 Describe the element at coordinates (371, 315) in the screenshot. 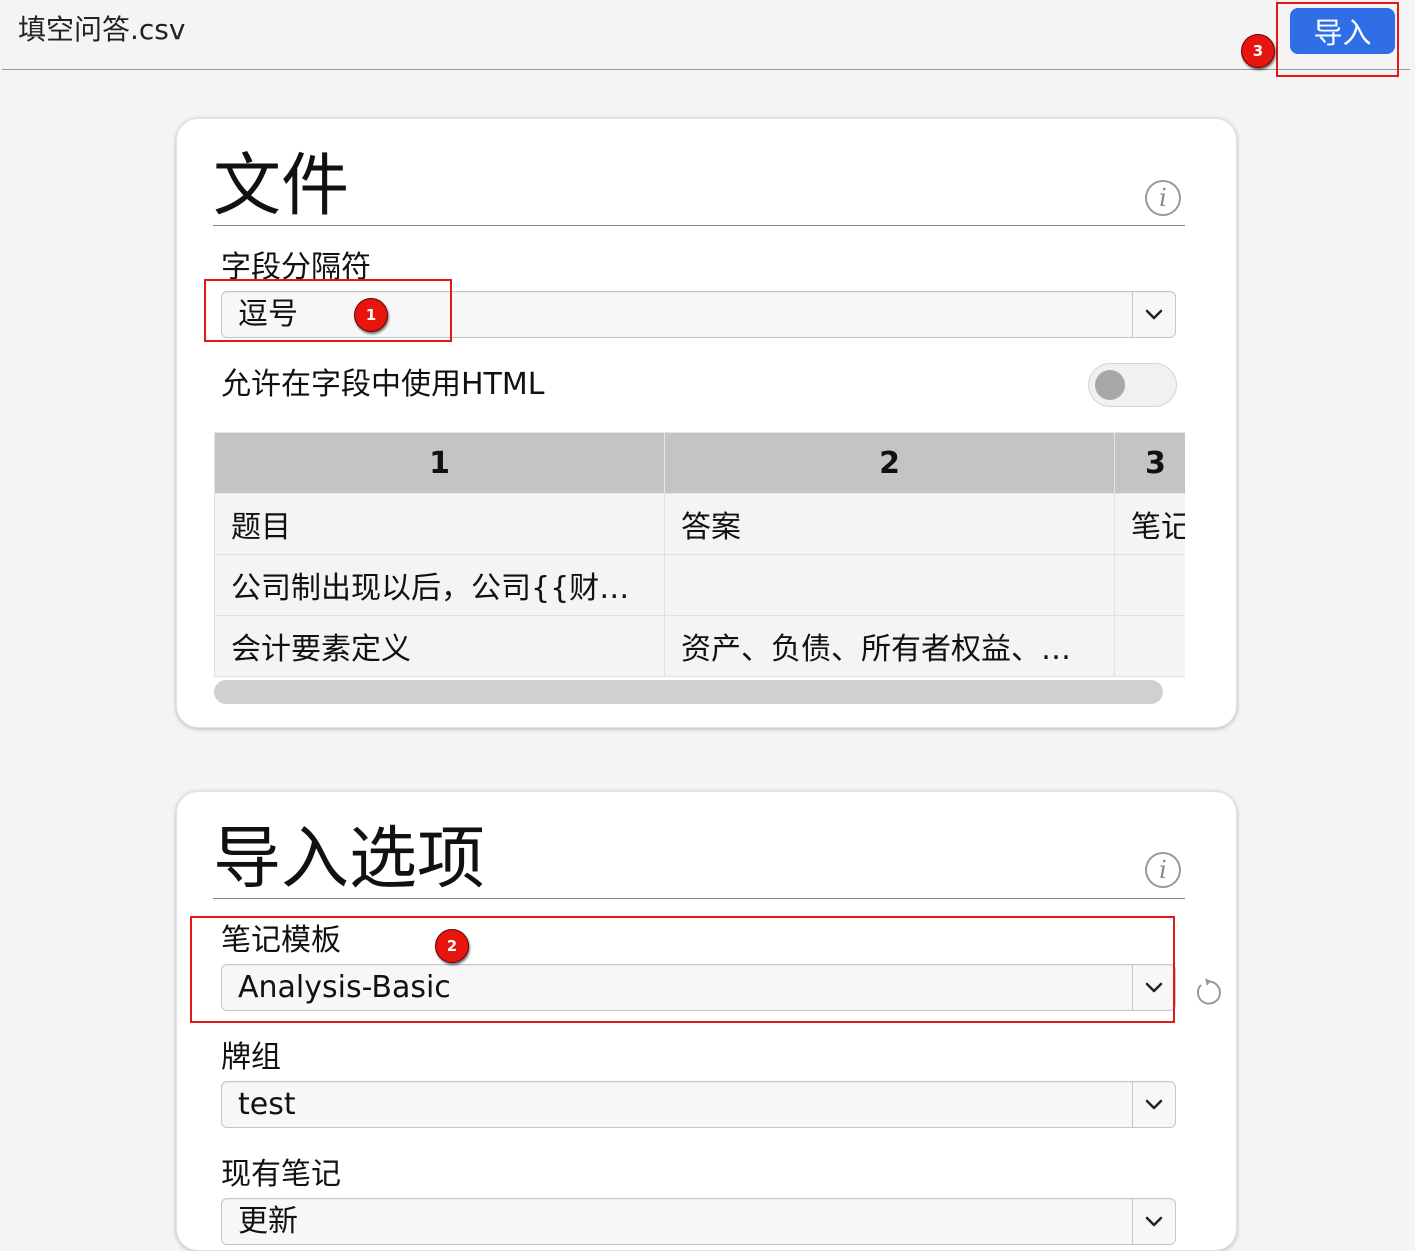

I see `annotation-badge-1: 1` at that location.